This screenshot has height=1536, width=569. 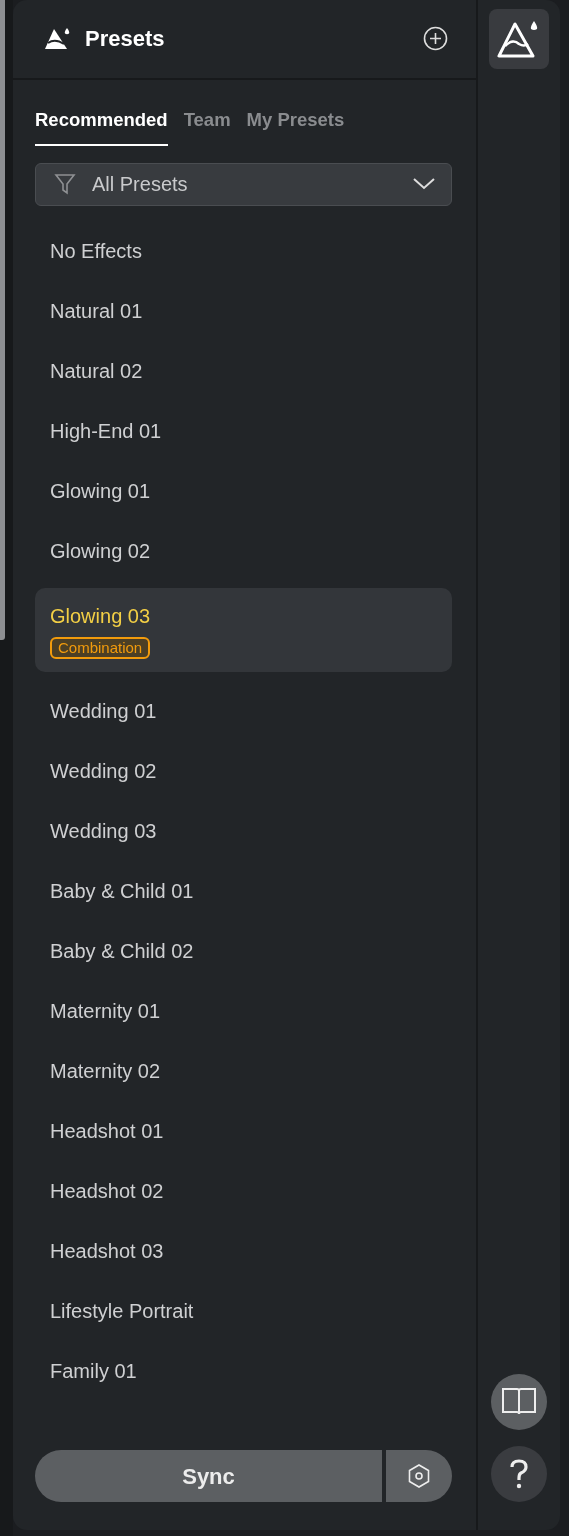 I want to click on filter-dropdown: All Presets, so click(x=243, y=184).